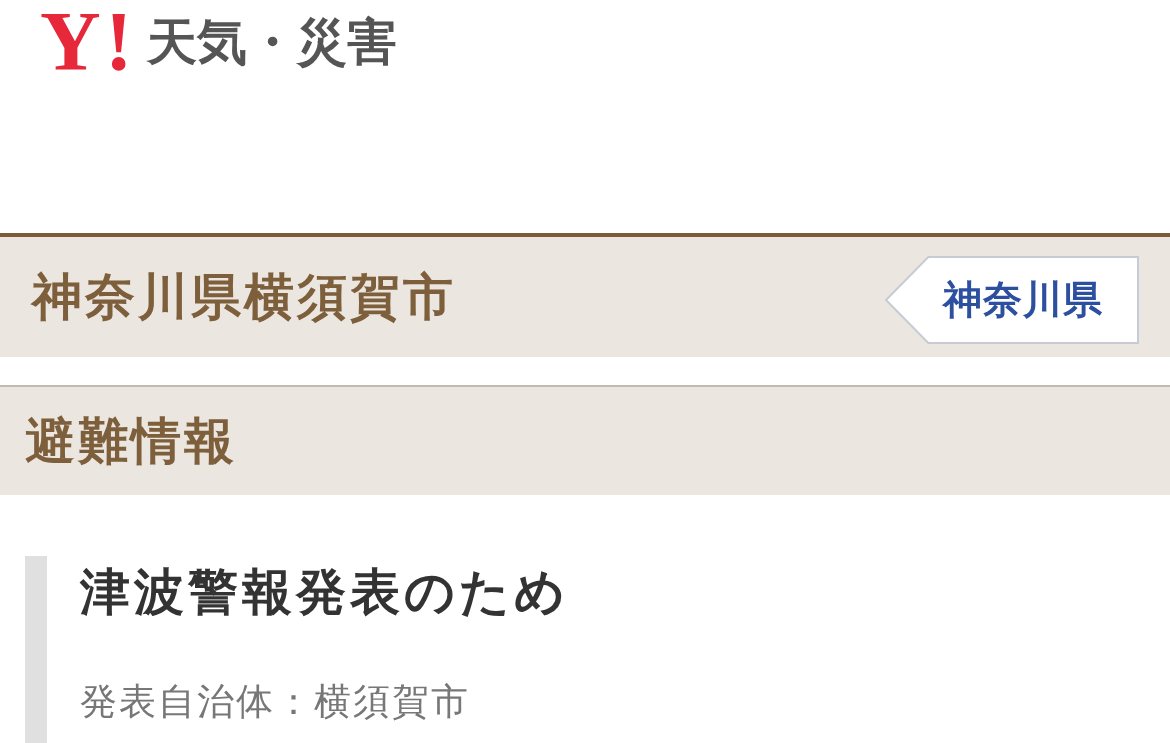 The image size is (1170, 743). I want to click on notice-issuer: 発表自治体：横須賀市, so click(275, 702).